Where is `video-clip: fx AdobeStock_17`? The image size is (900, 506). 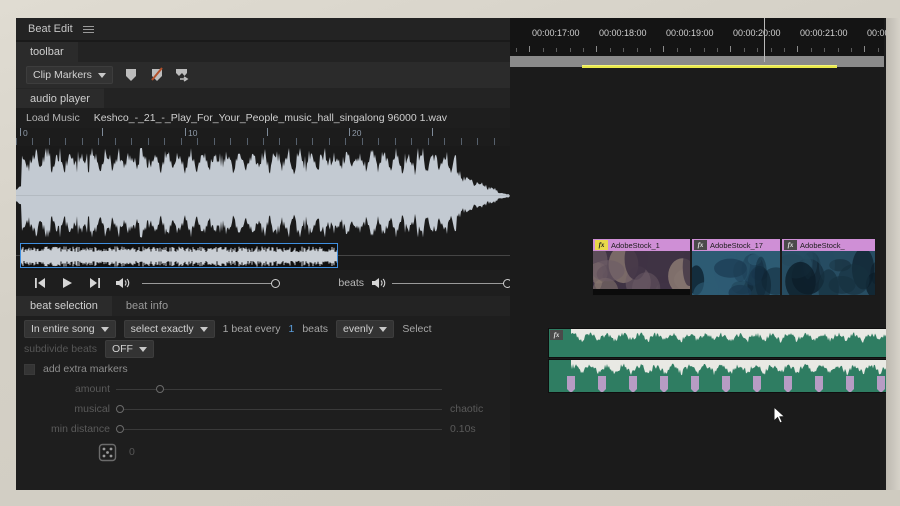
video-clip: fx AdobeStock_17 is located at coordinates (736, 267).